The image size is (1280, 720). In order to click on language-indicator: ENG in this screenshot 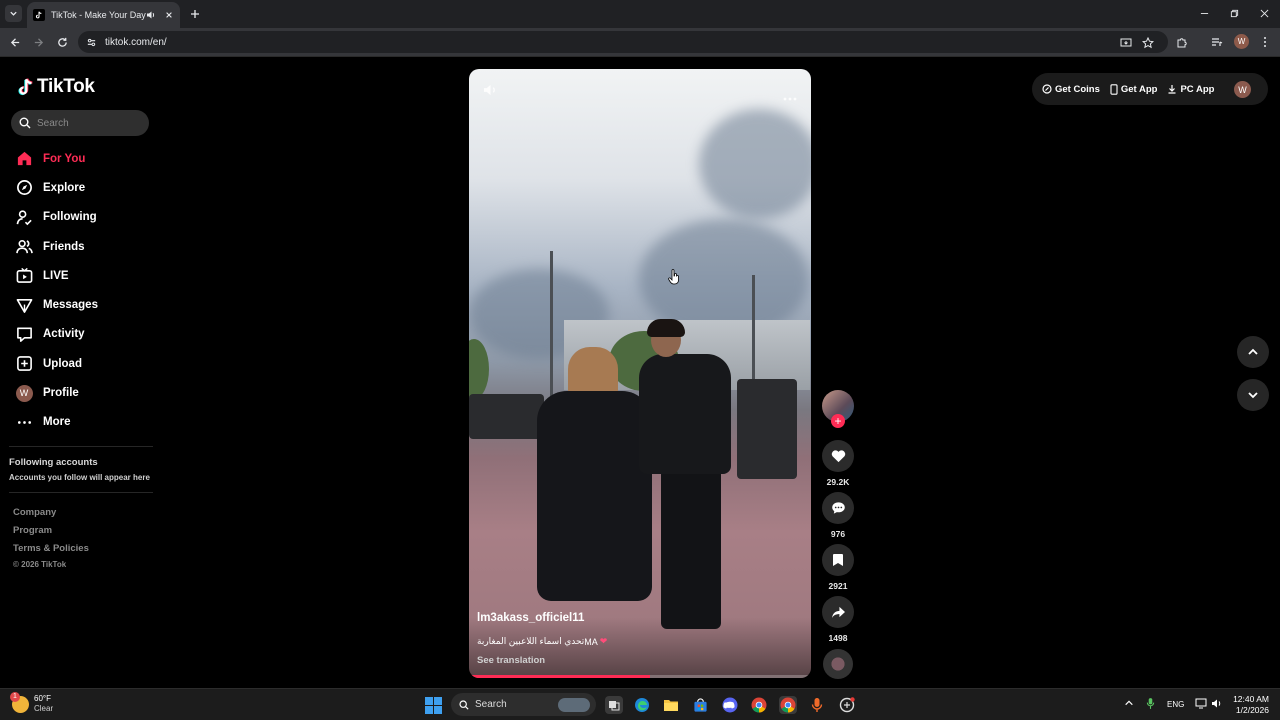, I will do `click(1175, 704)`.